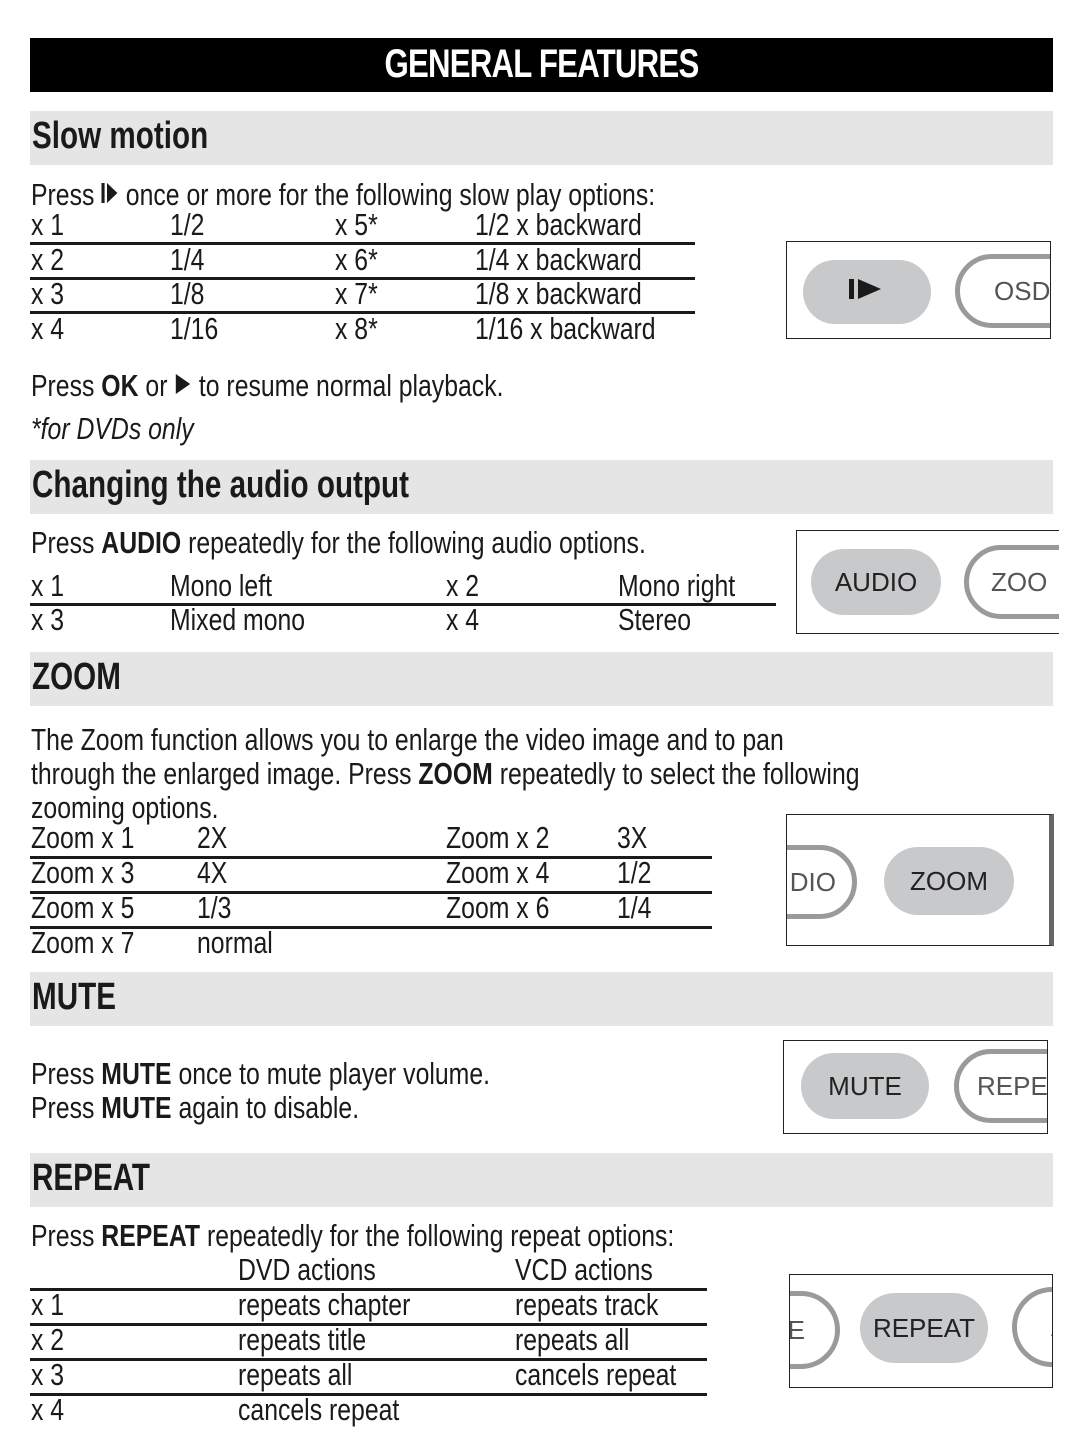 The image size is (1080, 1454). I want to click on resume-instruction: Press OK or to resume normal playback., so click(267, 386).